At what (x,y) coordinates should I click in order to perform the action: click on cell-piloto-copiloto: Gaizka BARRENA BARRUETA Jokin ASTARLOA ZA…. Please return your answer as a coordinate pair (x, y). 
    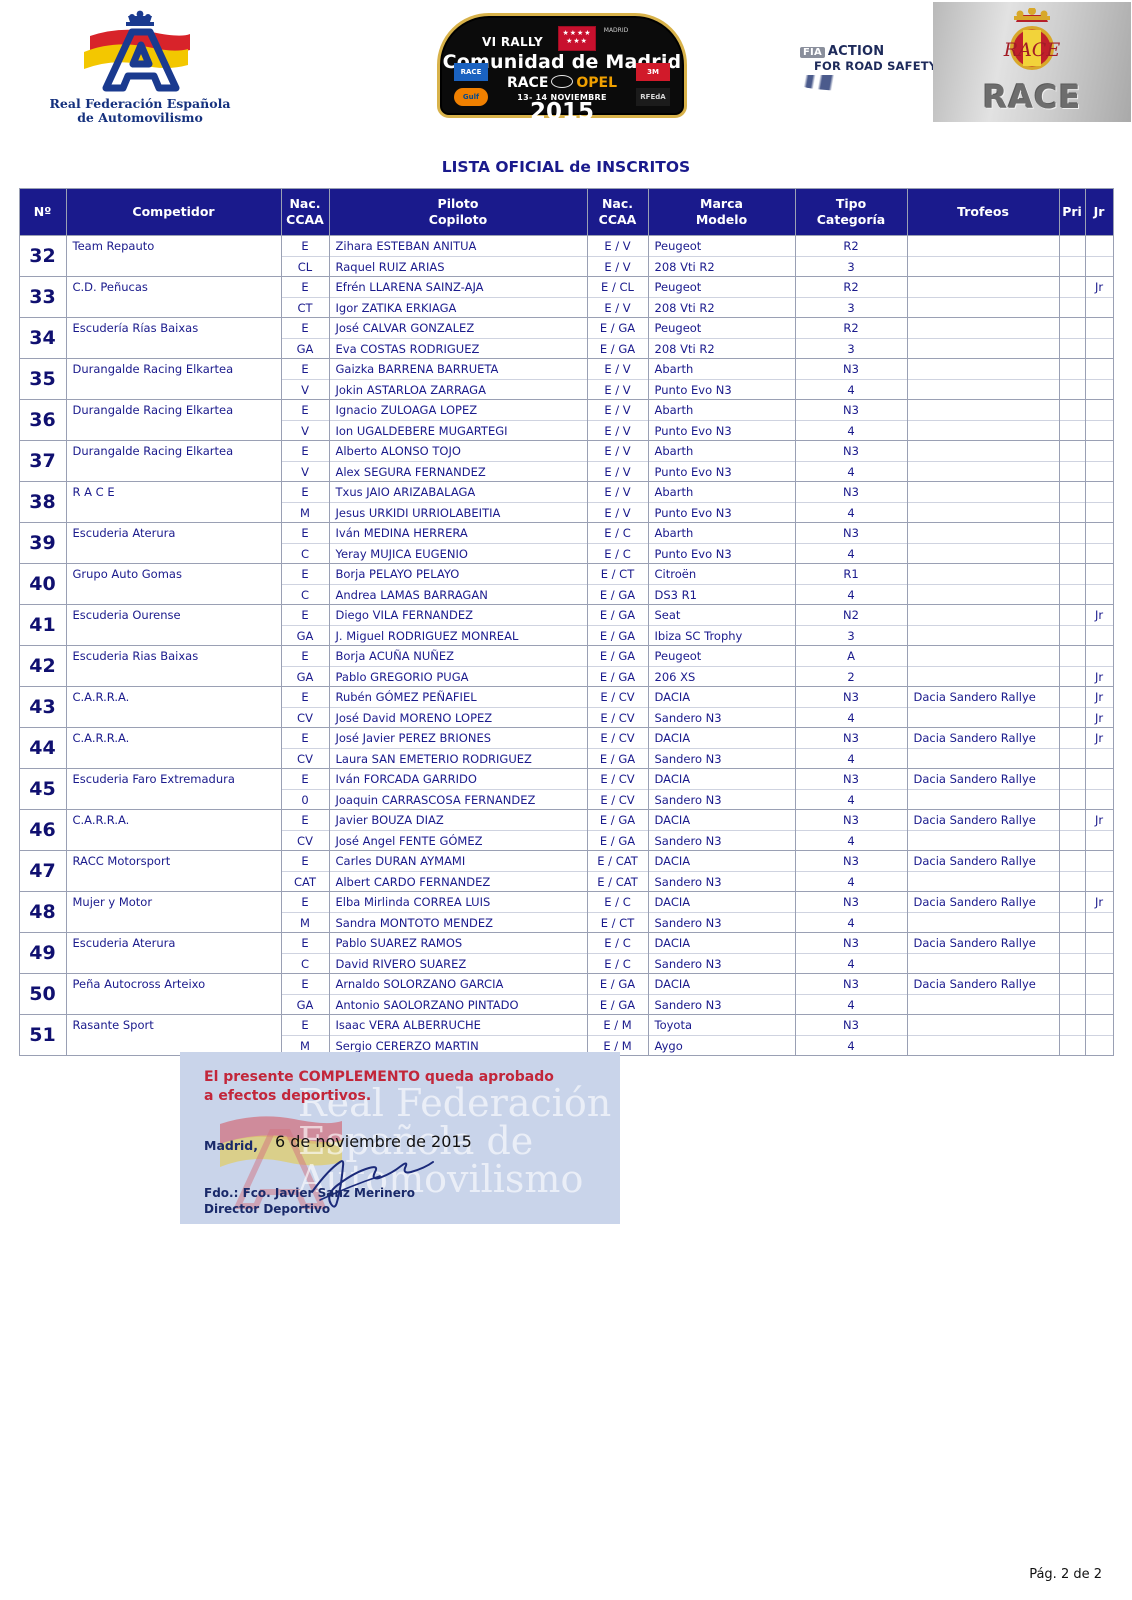
    Looking at the image, I should click on (458, 379).